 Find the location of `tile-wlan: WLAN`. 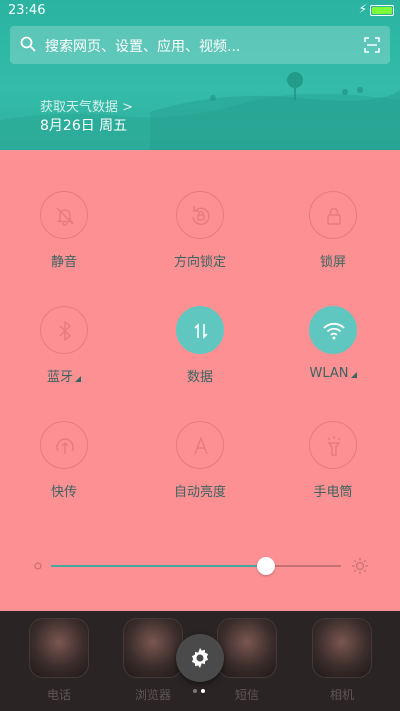

tile-wlan: WLAN is located at coordinates (333, 351).